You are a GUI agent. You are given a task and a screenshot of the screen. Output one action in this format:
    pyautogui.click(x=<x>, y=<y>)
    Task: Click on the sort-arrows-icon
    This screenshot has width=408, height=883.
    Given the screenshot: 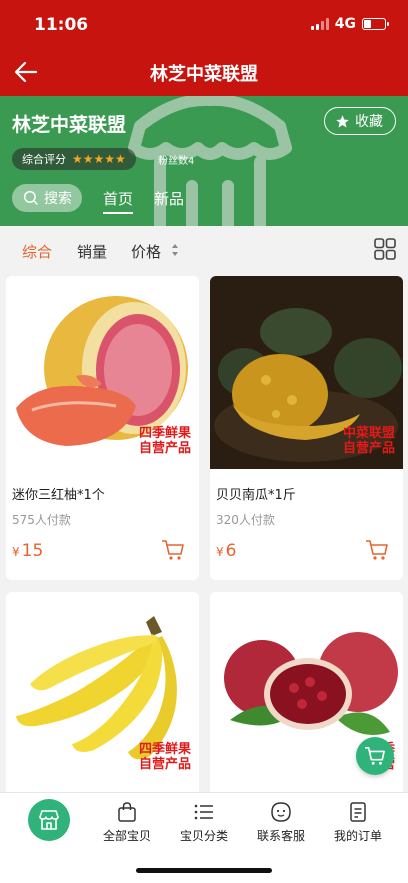 What is the action you would take?
    pyautogui.click(x=175, y=250)
    